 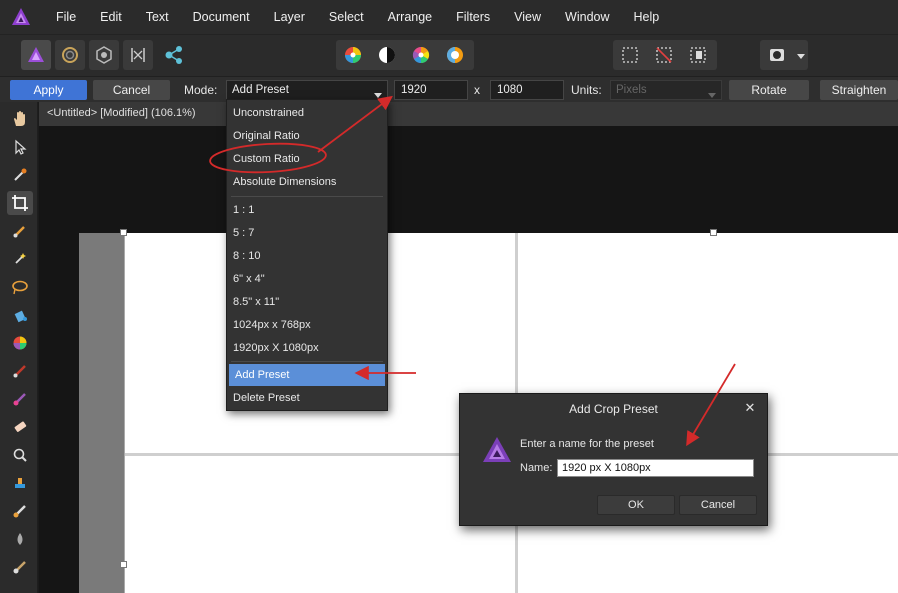 I want to click on crop-border-left, so click(x=124, y=413).